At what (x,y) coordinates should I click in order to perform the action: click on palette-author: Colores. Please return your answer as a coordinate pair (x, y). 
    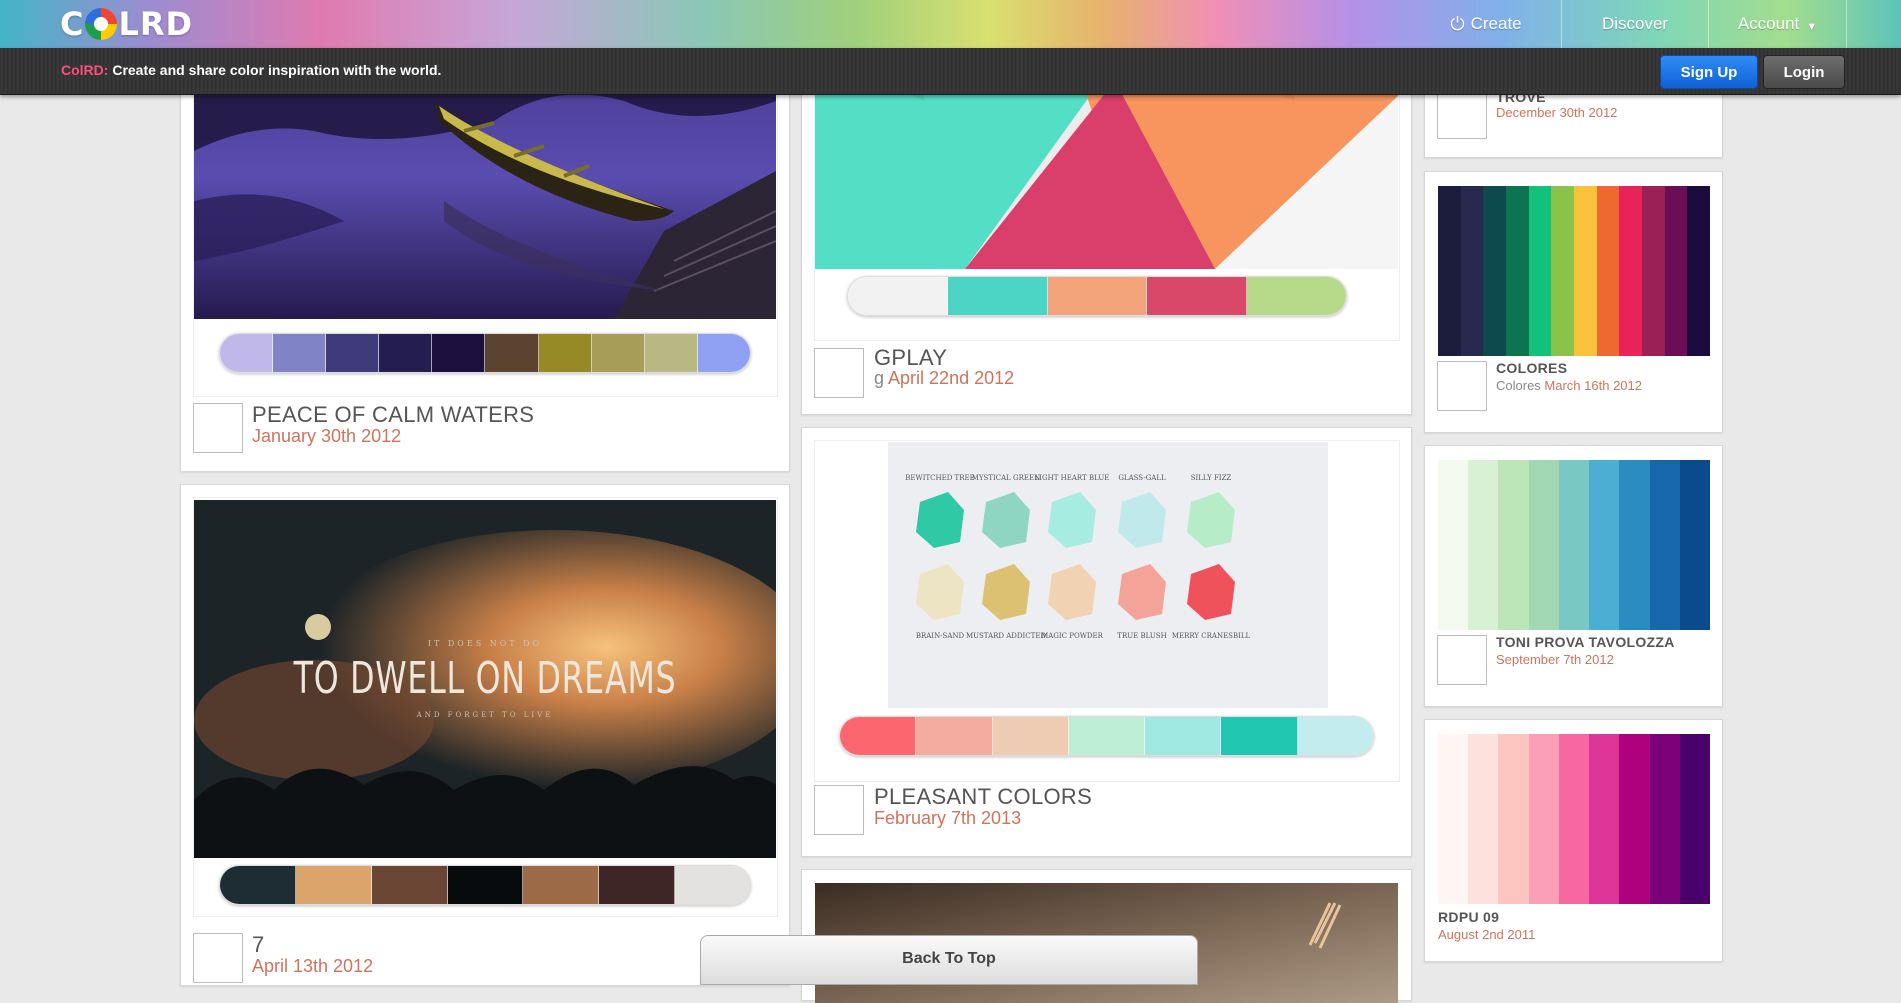
    Looking at the image, I should click on (1518, 385).